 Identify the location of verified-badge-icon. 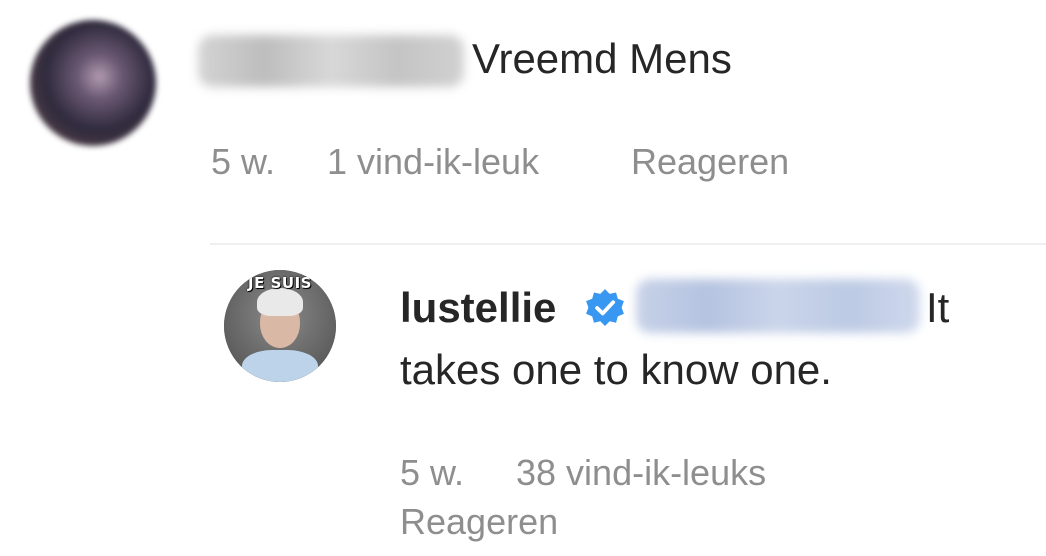
(605, 308).